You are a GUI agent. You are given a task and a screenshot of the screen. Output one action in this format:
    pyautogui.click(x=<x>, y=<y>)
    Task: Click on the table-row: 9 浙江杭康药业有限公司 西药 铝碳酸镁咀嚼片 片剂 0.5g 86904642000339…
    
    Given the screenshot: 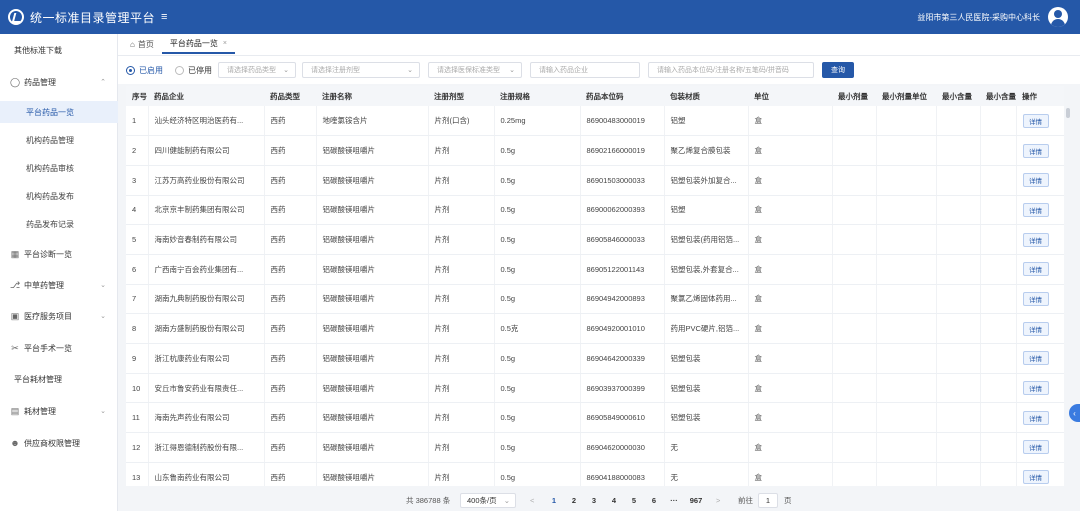 What is the action you would take?
    pyautogui.click(x=595, y=358)
    